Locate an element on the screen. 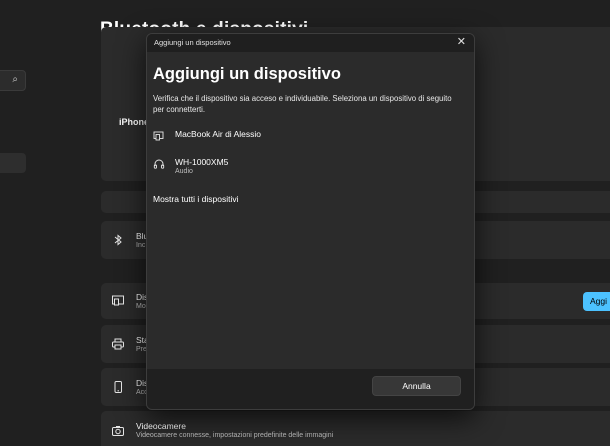 The image size is (610, 446). phone-icon is located at coordinates (118, 387).